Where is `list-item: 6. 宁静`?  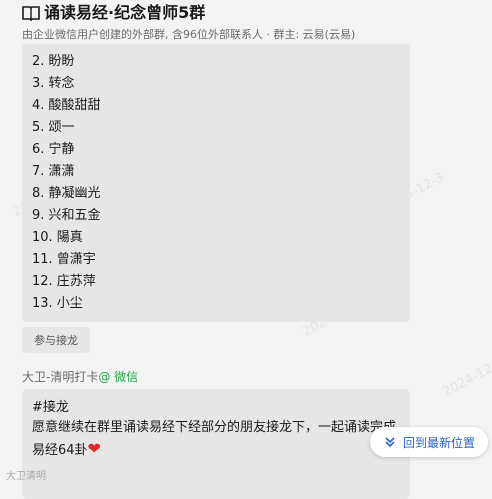 list-item: 6. 宁静 is located at coordinates (53, 149).